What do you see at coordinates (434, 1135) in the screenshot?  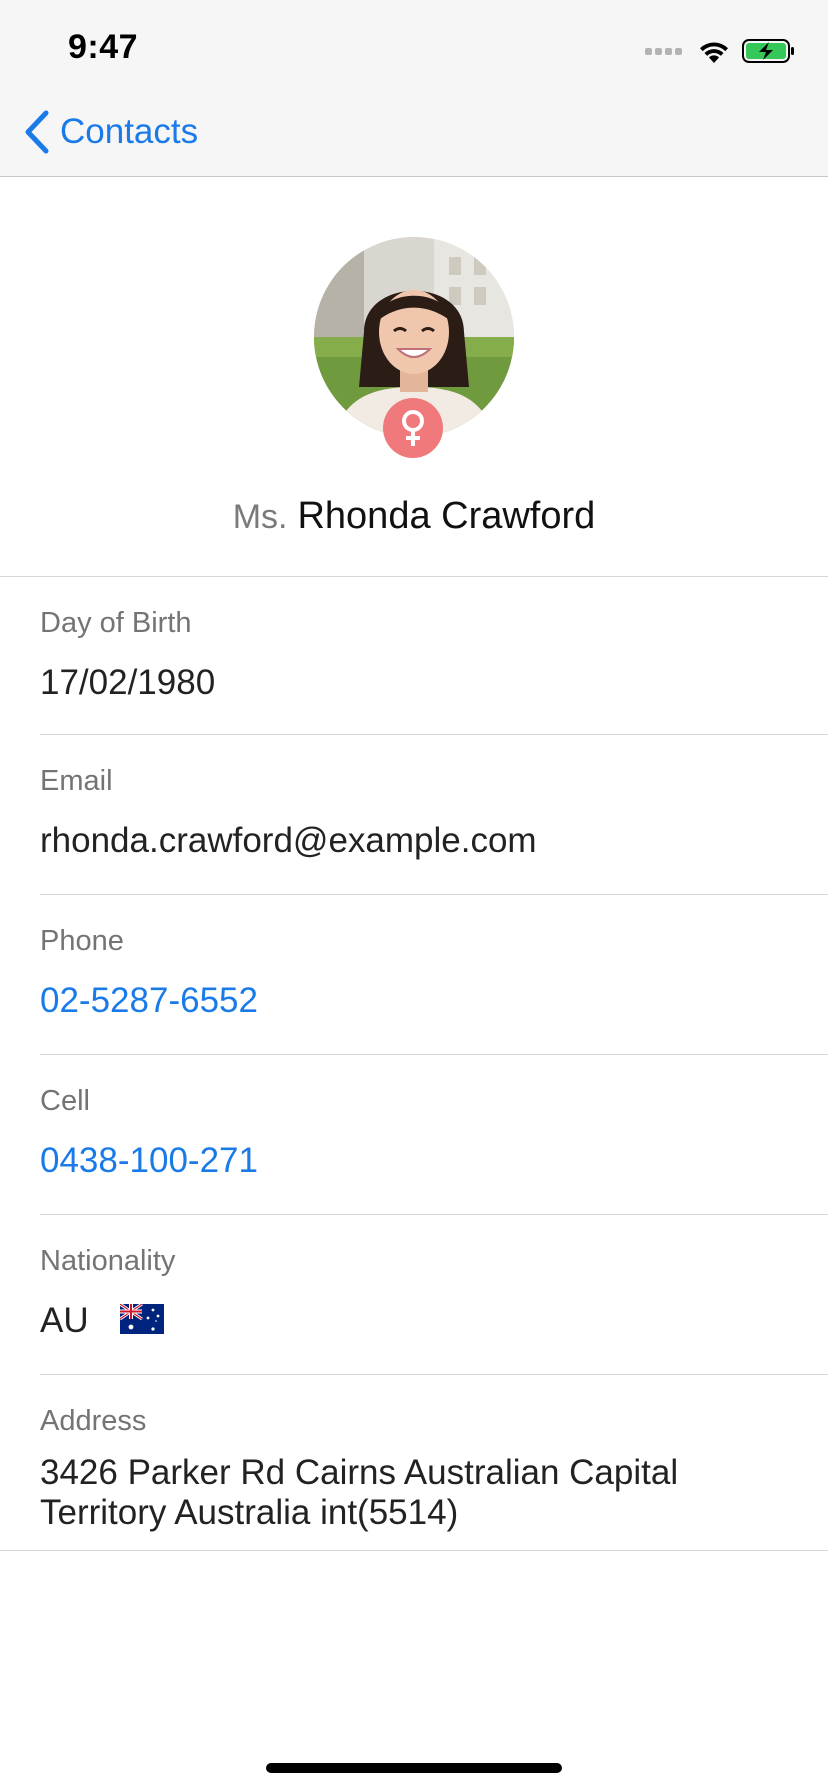 I see `cell-row: Cell 0438-100-271` at bounding box center [434, 1135].